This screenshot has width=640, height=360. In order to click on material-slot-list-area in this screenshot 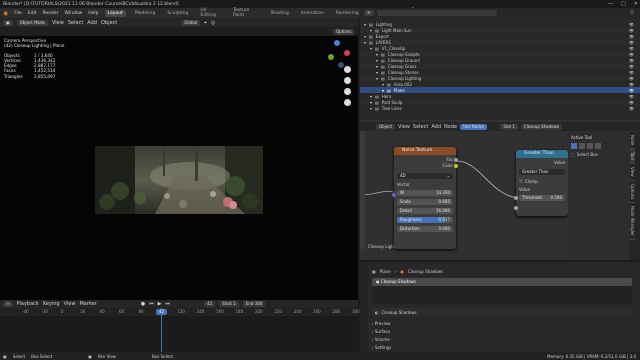, I will do `click(502, 295)`.